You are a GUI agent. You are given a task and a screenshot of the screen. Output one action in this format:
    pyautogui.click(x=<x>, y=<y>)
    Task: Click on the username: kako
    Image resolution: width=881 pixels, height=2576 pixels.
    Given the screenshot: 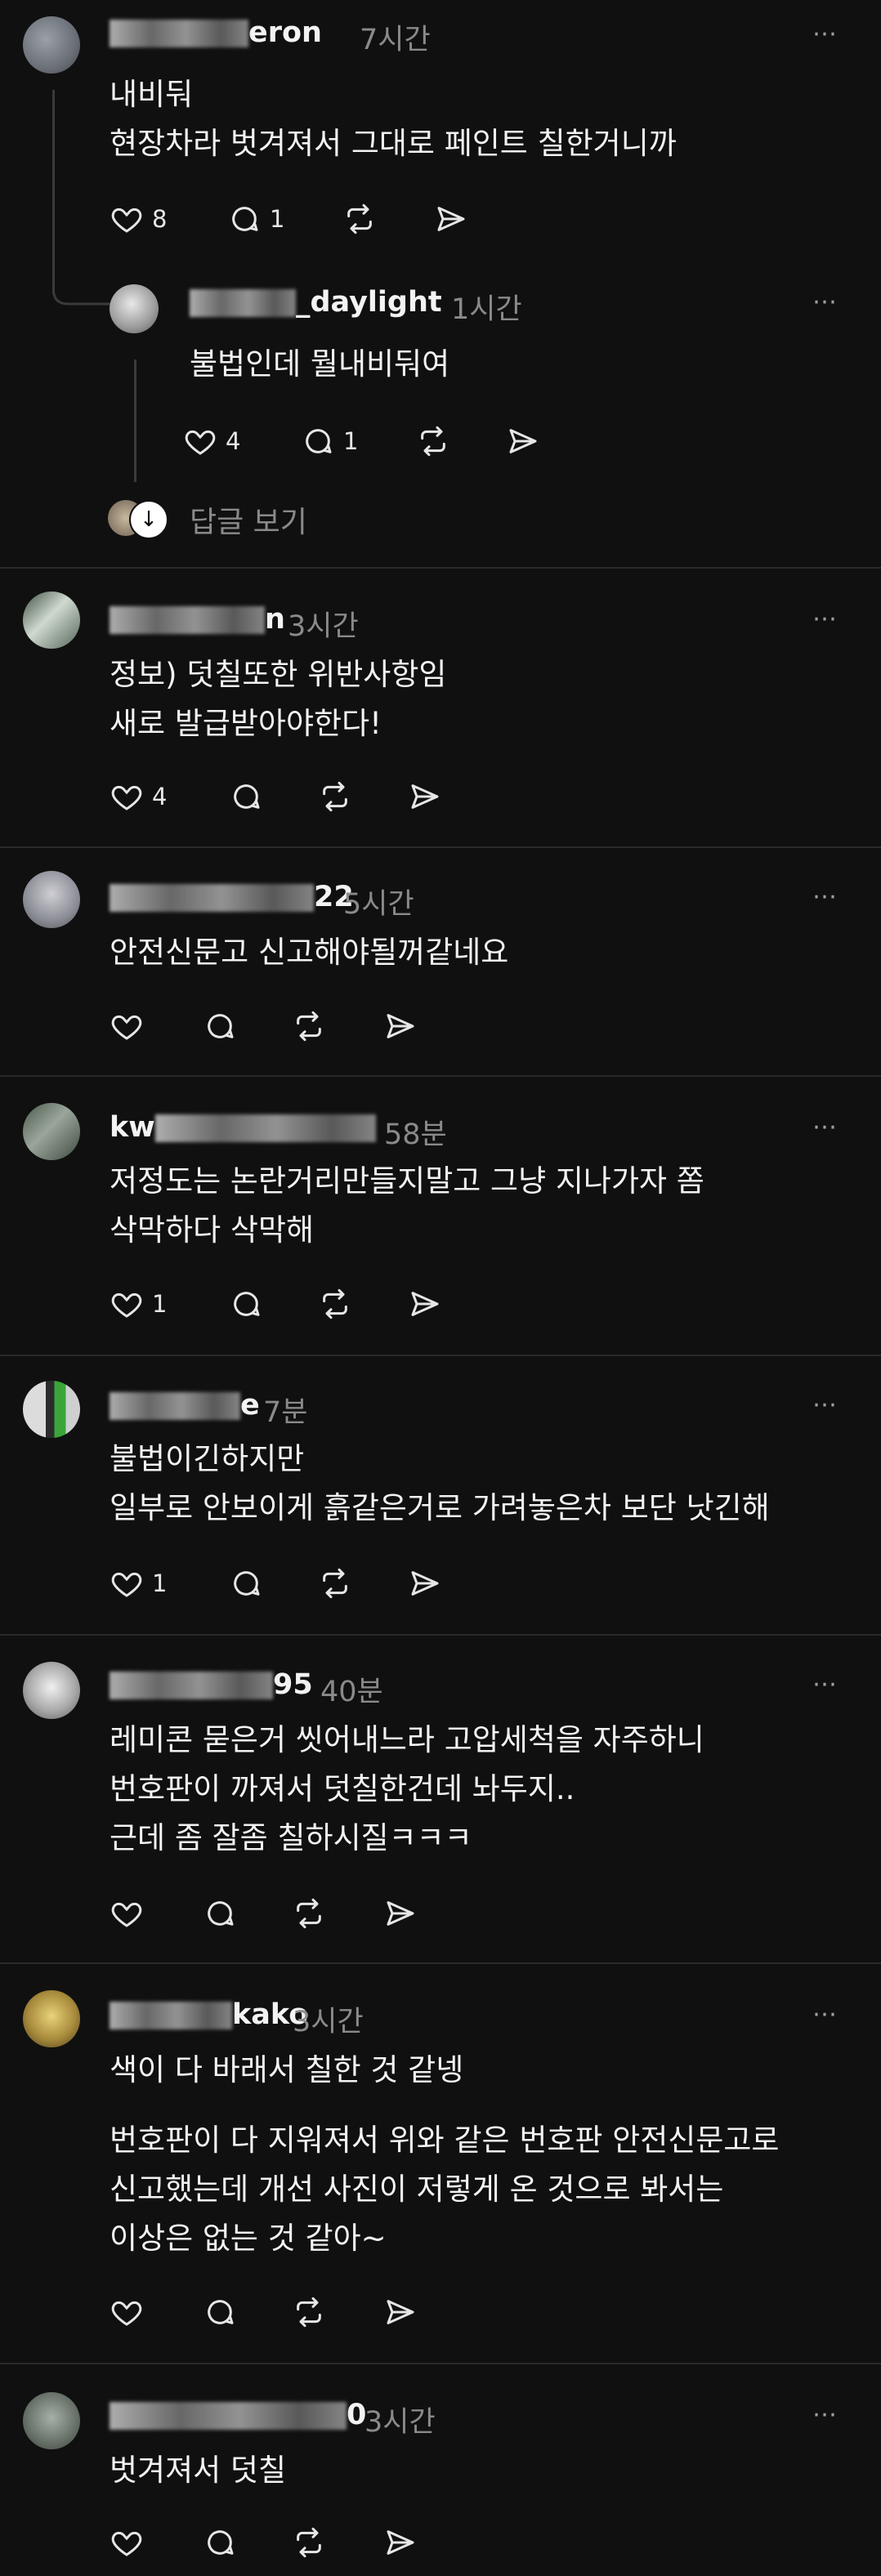 What is the action you would take?
    pyautogui.click(x=209, y=2015)
    